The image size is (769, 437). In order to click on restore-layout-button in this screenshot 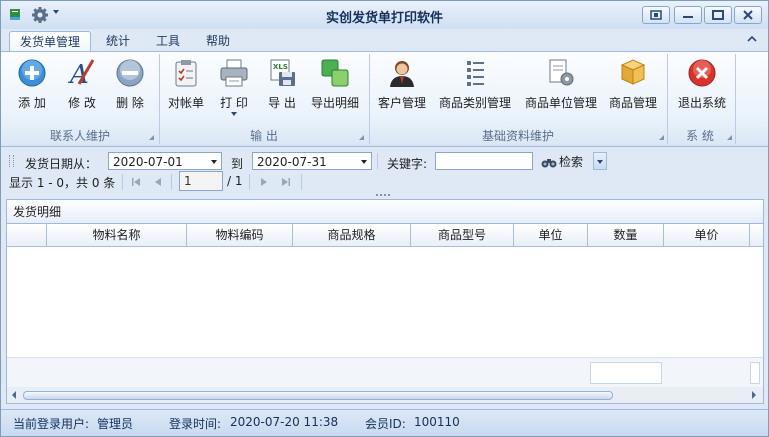, I will do `click(656, 15)`.